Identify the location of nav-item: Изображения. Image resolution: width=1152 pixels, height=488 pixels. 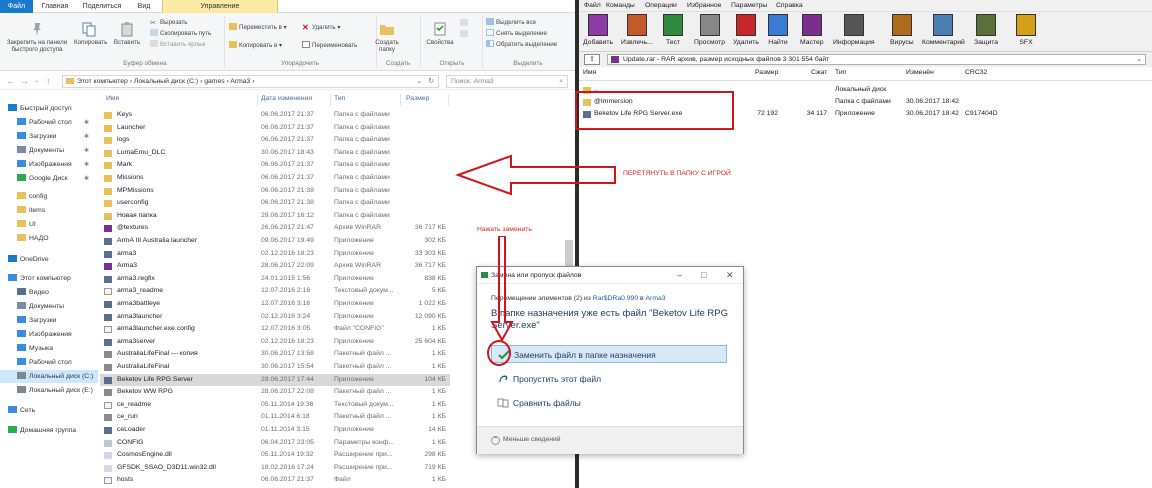
(49, 334).